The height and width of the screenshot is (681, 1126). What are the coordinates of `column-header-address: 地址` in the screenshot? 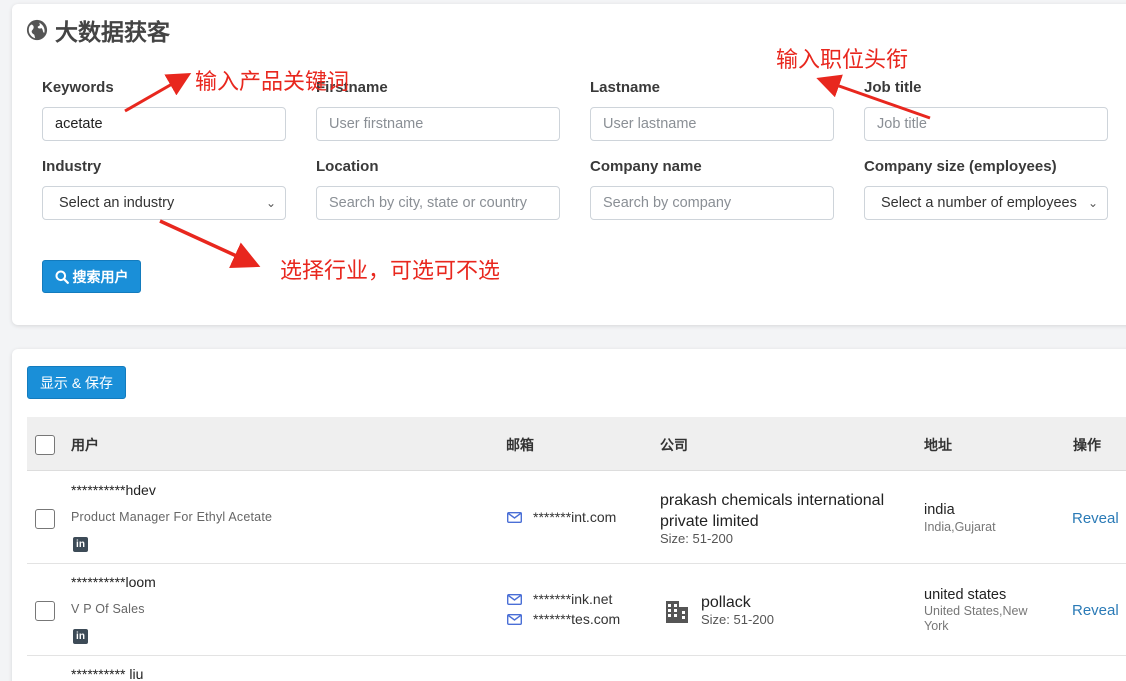 It's located at (938, 445).